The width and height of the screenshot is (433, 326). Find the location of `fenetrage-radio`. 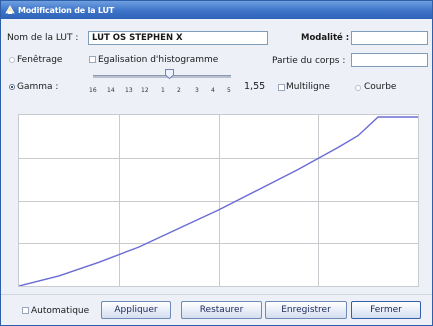

fenetrage-radio is located at coordinates (12, 60).